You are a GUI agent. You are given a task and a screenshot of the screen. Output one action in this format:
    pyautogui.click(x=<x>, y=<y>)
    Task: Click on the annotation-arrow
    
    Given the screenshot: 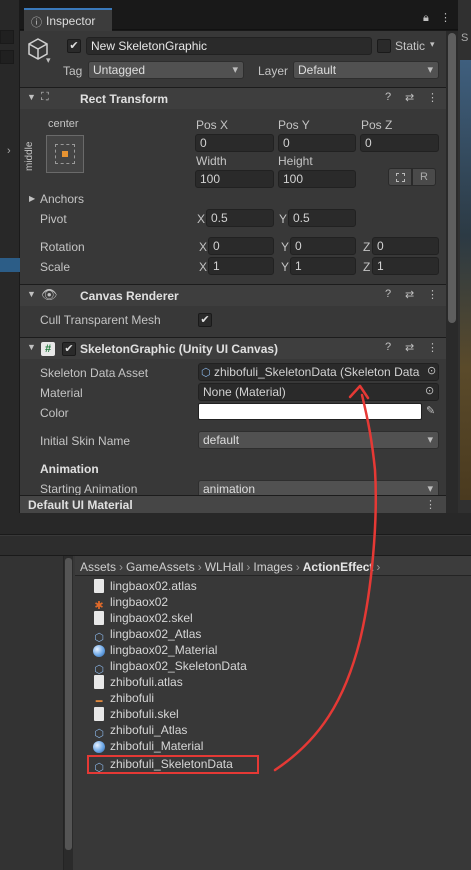 What is the action you would take?
    pyautogui.click(x=325, y=578)
    